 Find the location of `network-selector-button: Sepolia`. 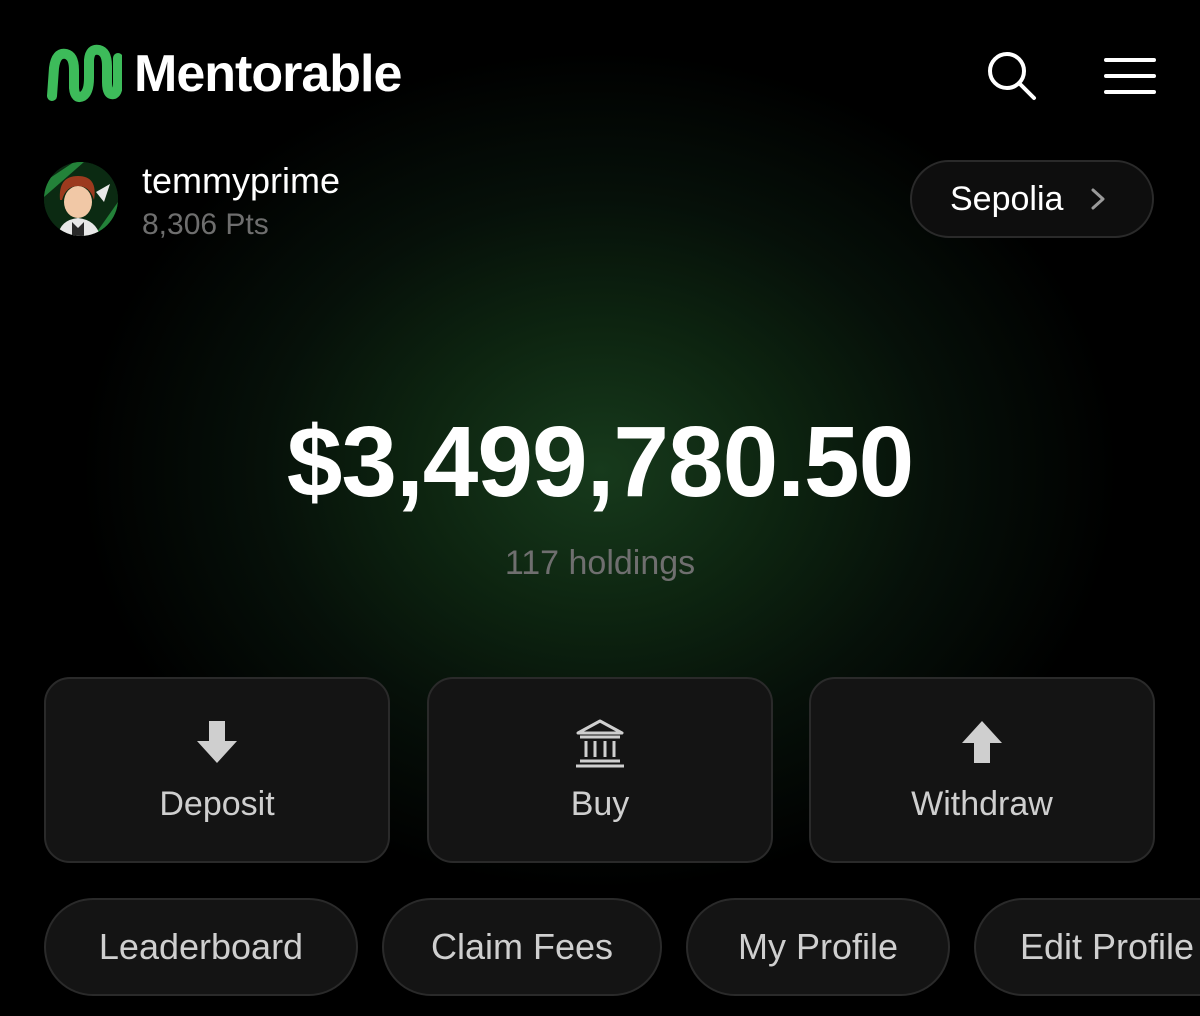

network-selector-button: Sepolia is located at coordinates (1032, 199).